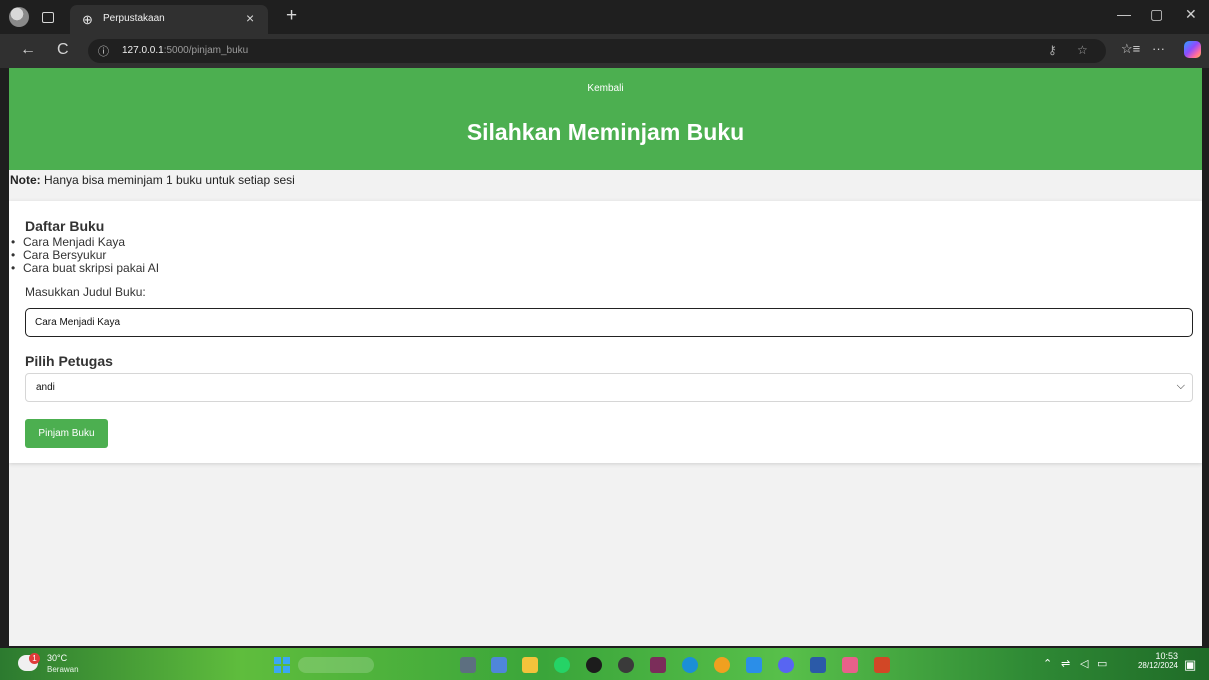 The image size is (1209, 680). I want to click on obs-icon, so click(626, 665).